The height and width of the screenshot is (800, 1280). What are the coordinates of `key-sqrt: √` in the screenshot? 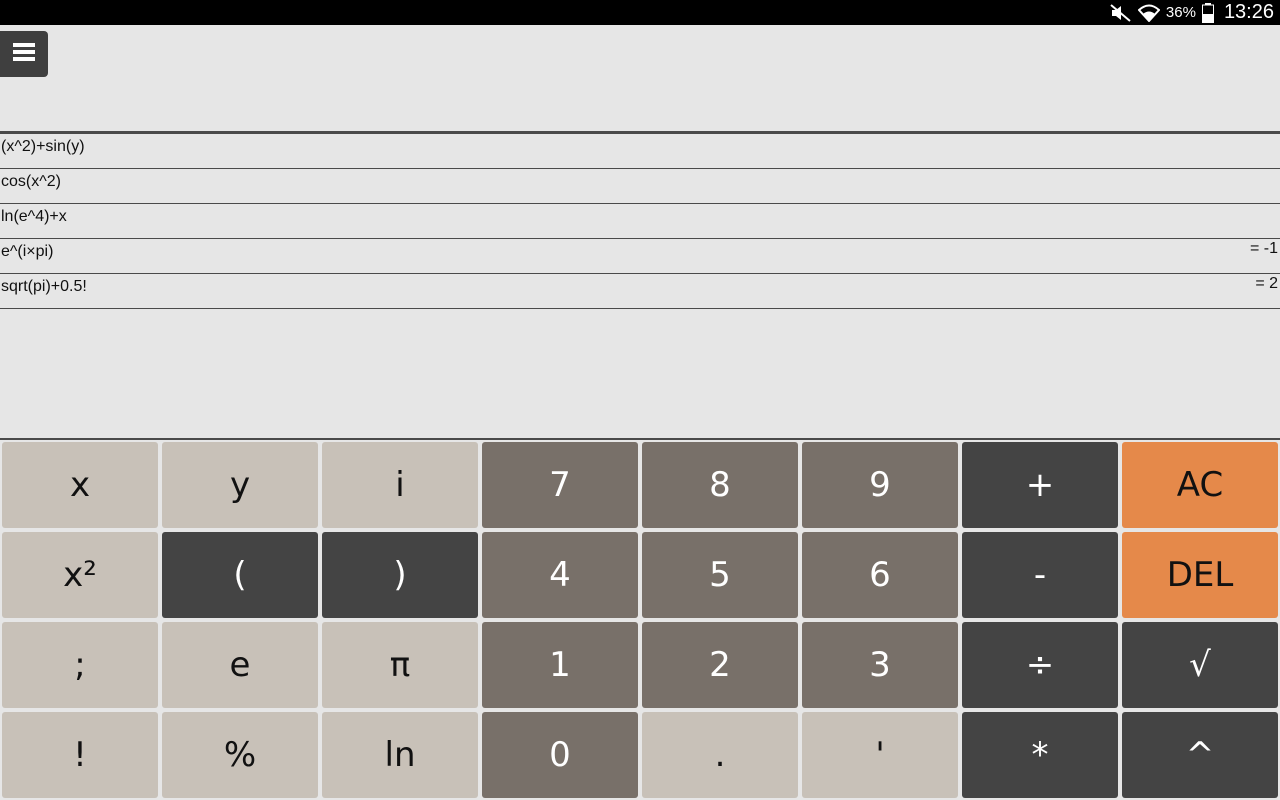 It's located at (1200, 665).